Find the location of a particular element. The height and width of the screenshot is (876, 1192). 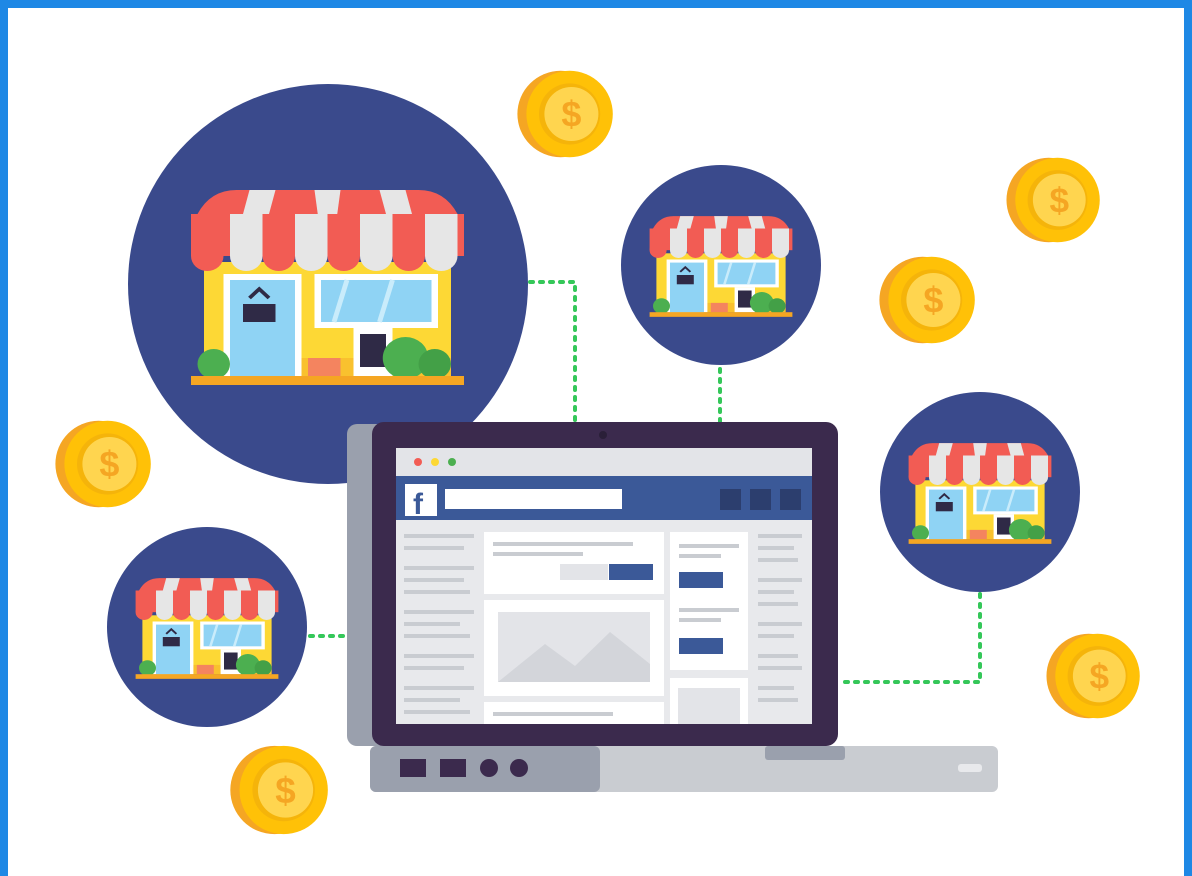

store-right is located at coordinates (980, 492).